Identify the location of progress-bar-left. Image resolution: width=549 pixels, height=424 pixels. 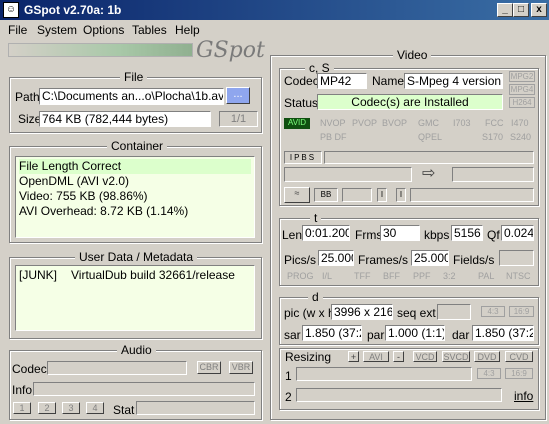
(348, 174).